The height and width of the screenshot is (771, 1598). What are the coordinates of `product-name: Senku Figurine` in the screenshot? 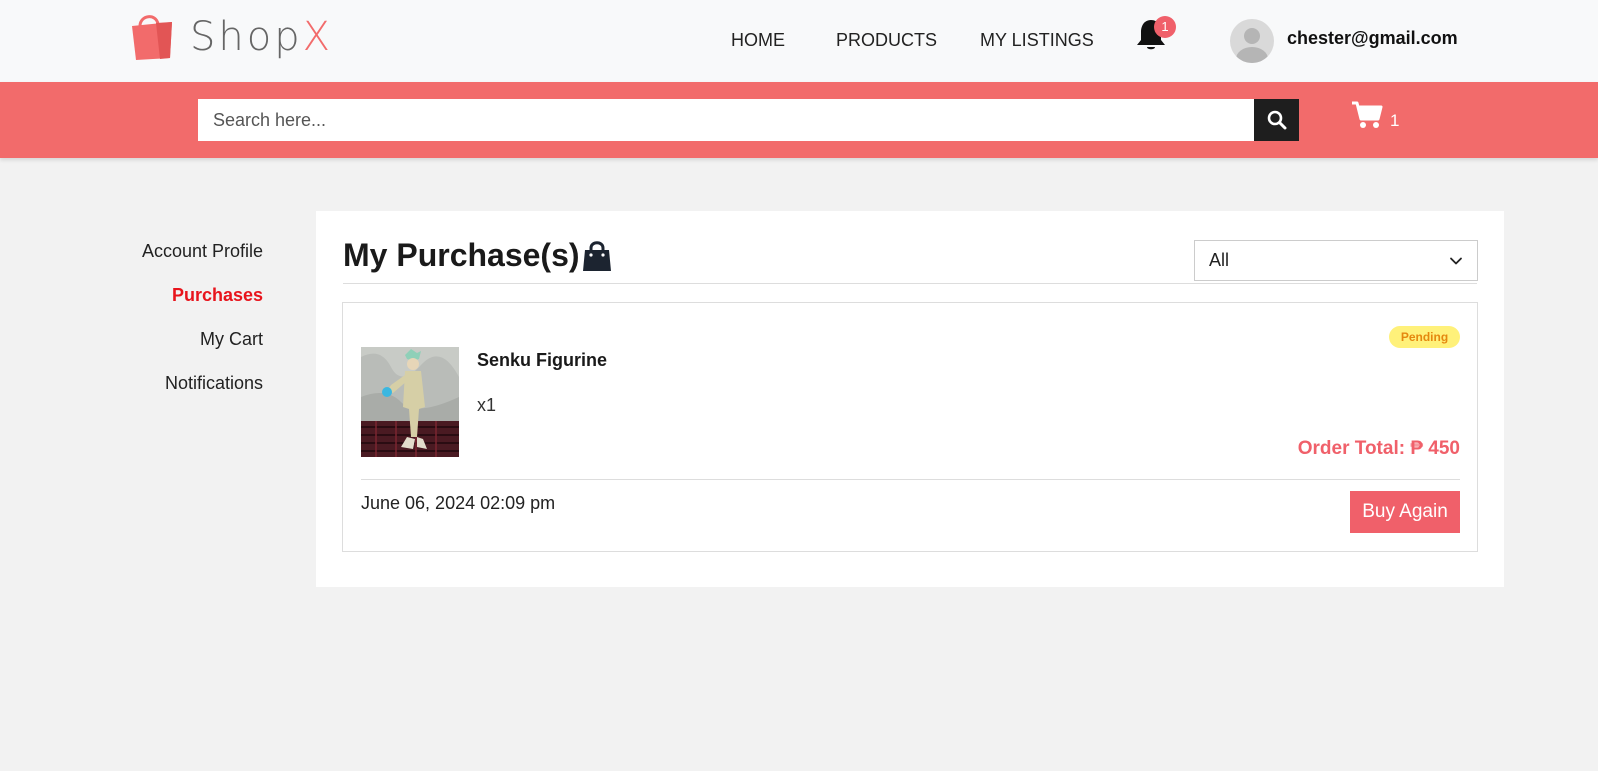 It's located at (542, 360).